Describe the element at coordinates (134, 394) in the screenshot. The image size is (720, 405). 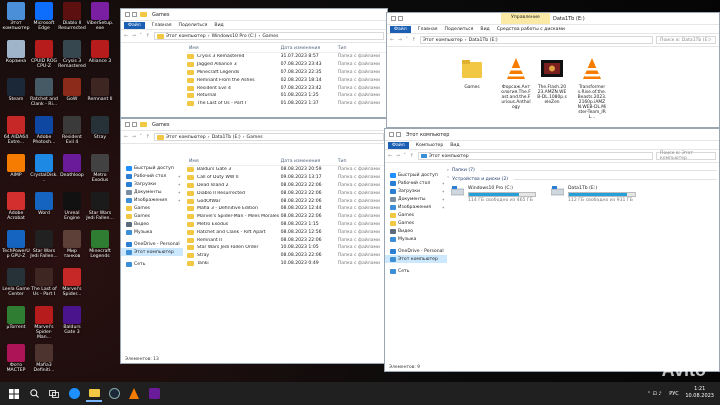
I see `vlc-taskbar-icon` at that location.